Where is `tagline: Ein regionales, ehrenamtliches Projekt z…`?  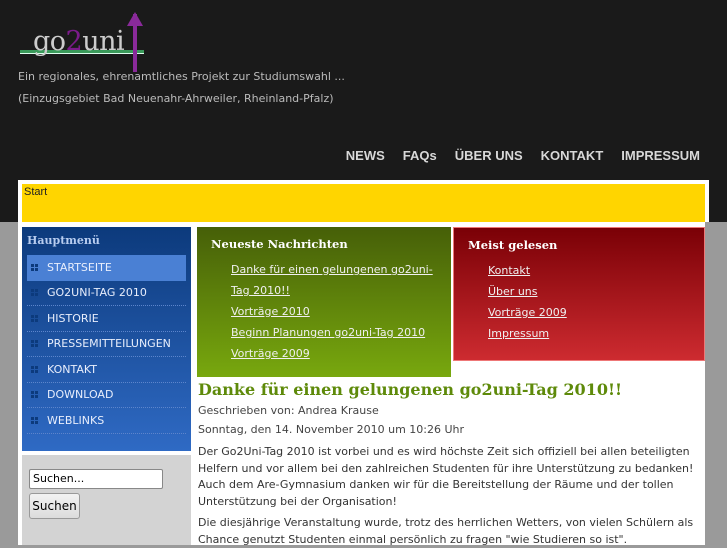
tagline: Ein regionales, ehrenamtliches Projekt z… is located at coordinates (181, 76).